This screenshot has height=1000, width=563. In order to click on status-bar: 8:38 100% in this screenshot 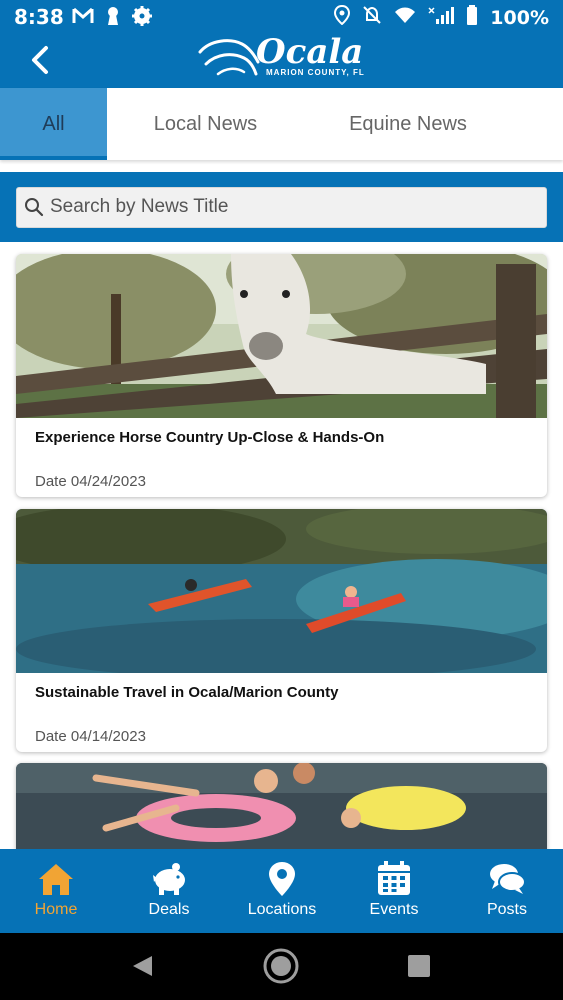, I will do `click(281, 17)`.